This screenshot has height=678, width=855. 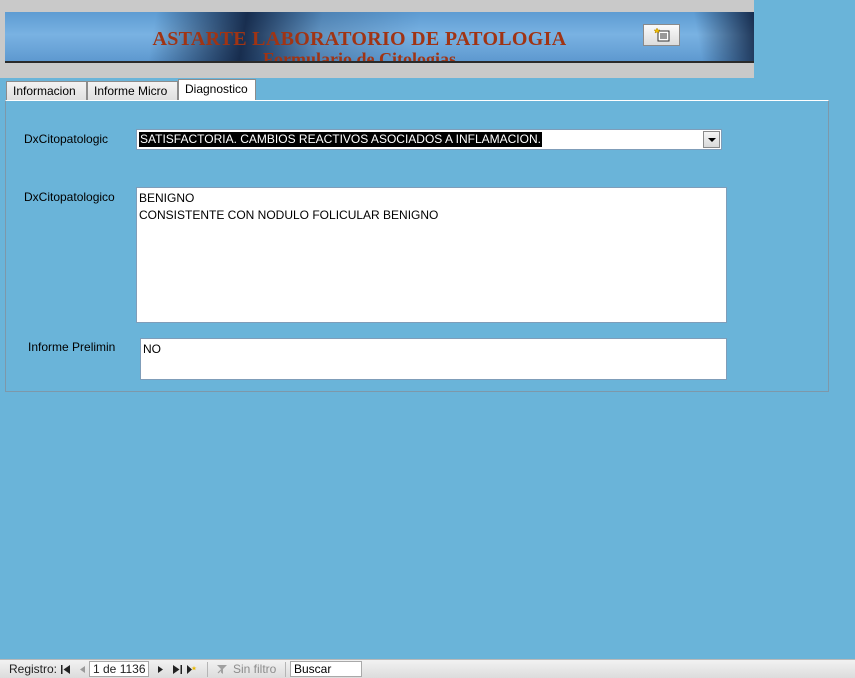 What do you see at coordinates (427, 668) in the screenshot?
I see `record-navigation-bar: Registro: 1 de 1136 Sin filtro Buscar` at bounding box center [427, 668].